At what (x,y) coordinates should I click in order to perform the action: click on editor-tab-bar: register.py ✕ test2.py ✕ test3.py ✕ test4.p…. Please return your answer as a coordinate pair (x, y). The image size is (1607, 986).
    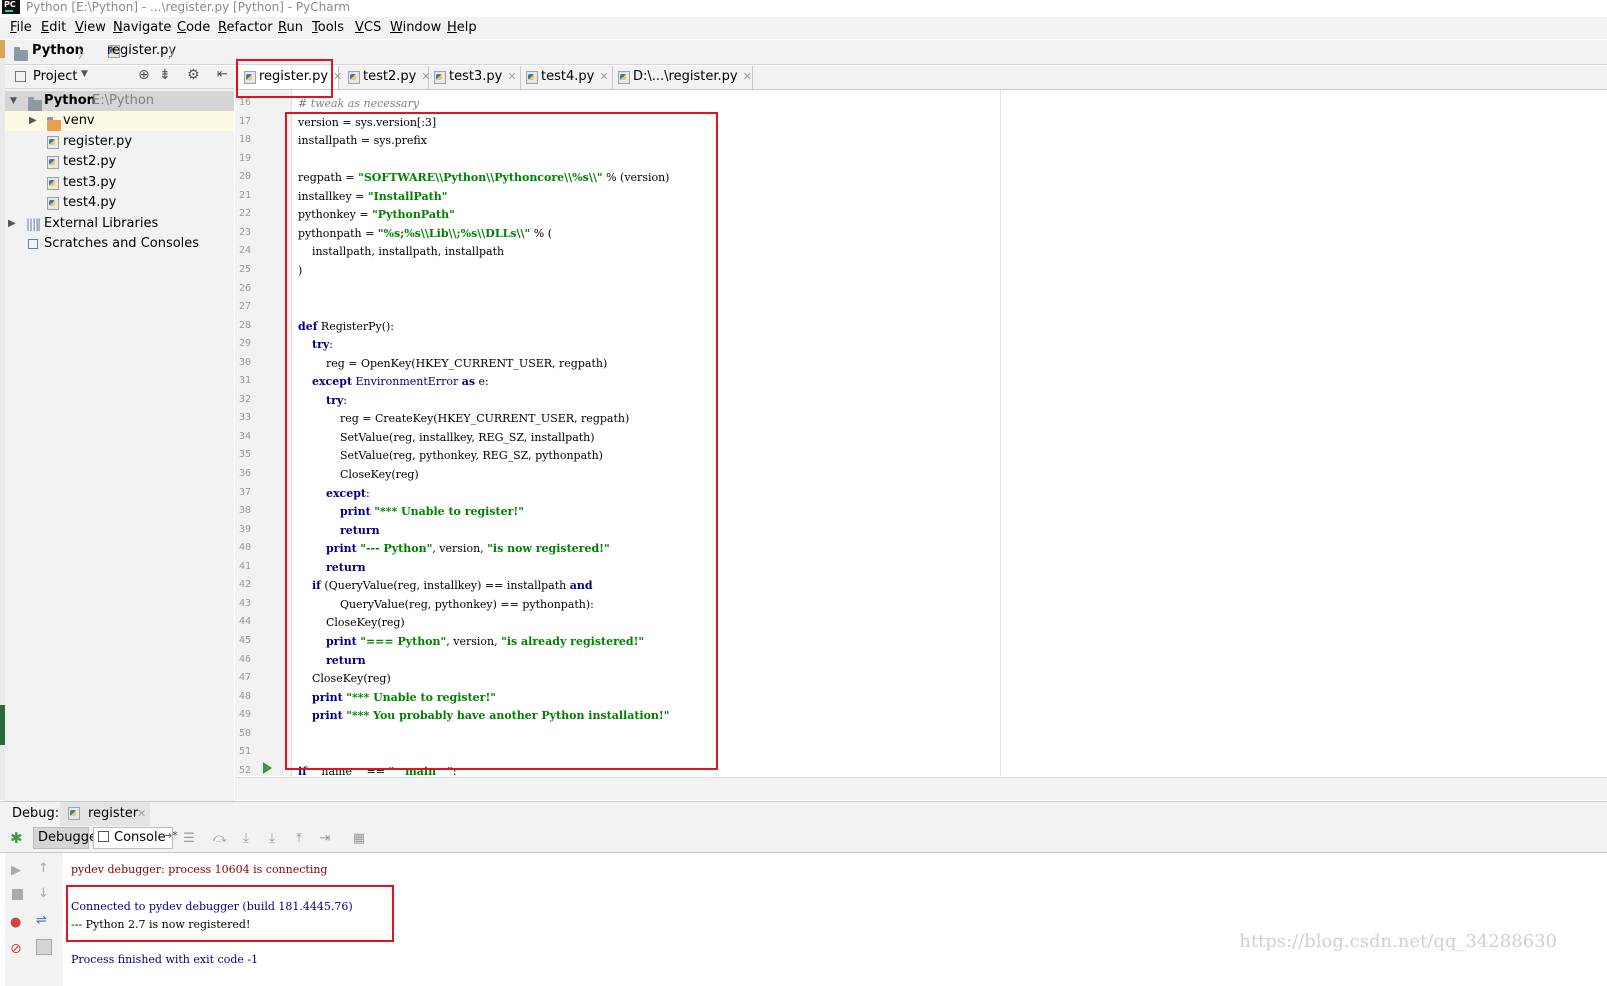
    Looking at the image, I should click on (921, 78).